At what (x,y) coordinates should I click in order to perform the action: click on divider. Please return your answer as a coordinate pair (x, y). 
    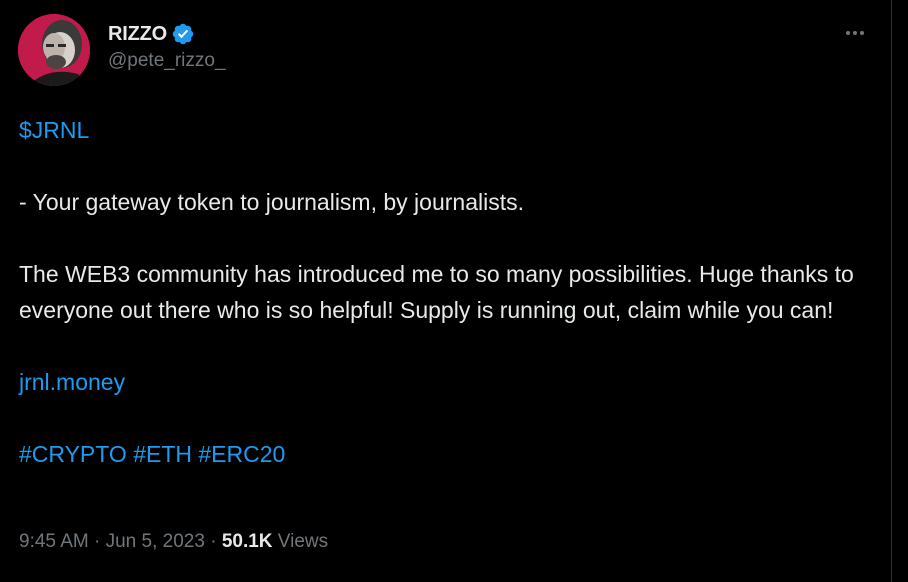
    Looking at the image, I should click on (891, 291).